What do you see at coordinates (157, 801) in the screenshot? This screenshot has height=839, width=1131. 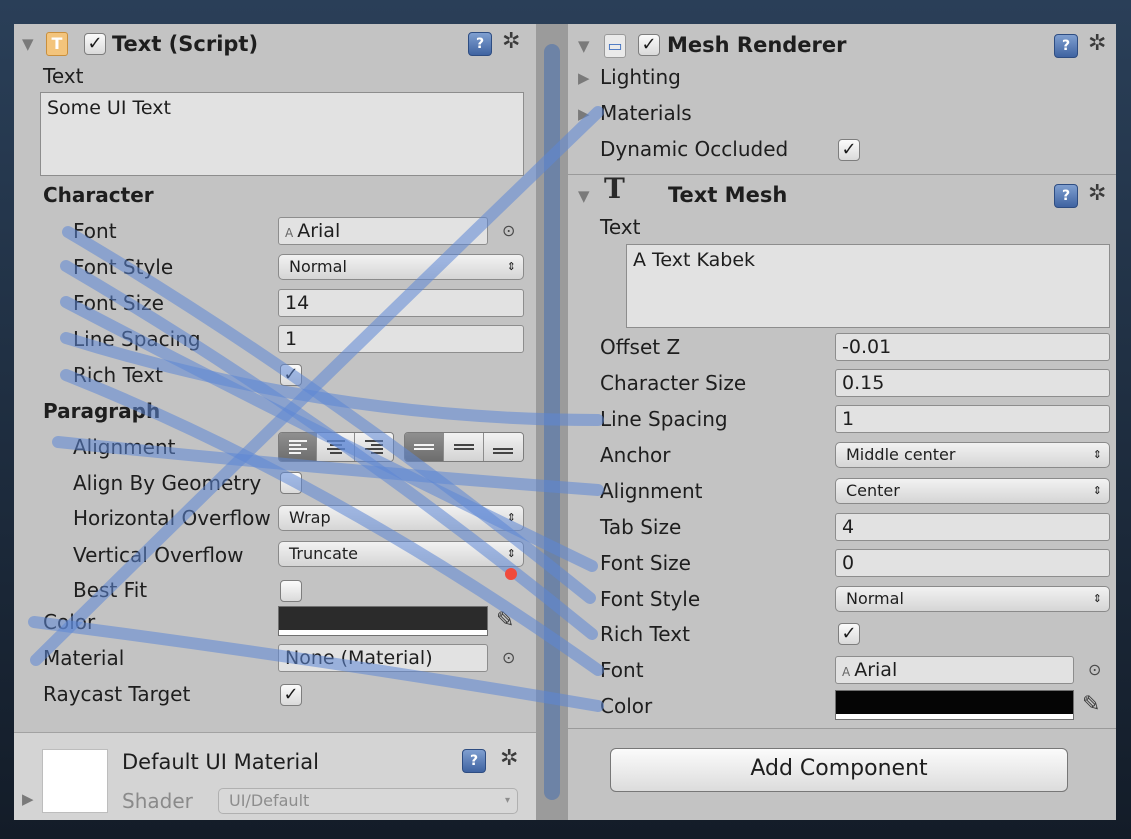 I see `shader-label: Shader` at bounding box center [157, 801].